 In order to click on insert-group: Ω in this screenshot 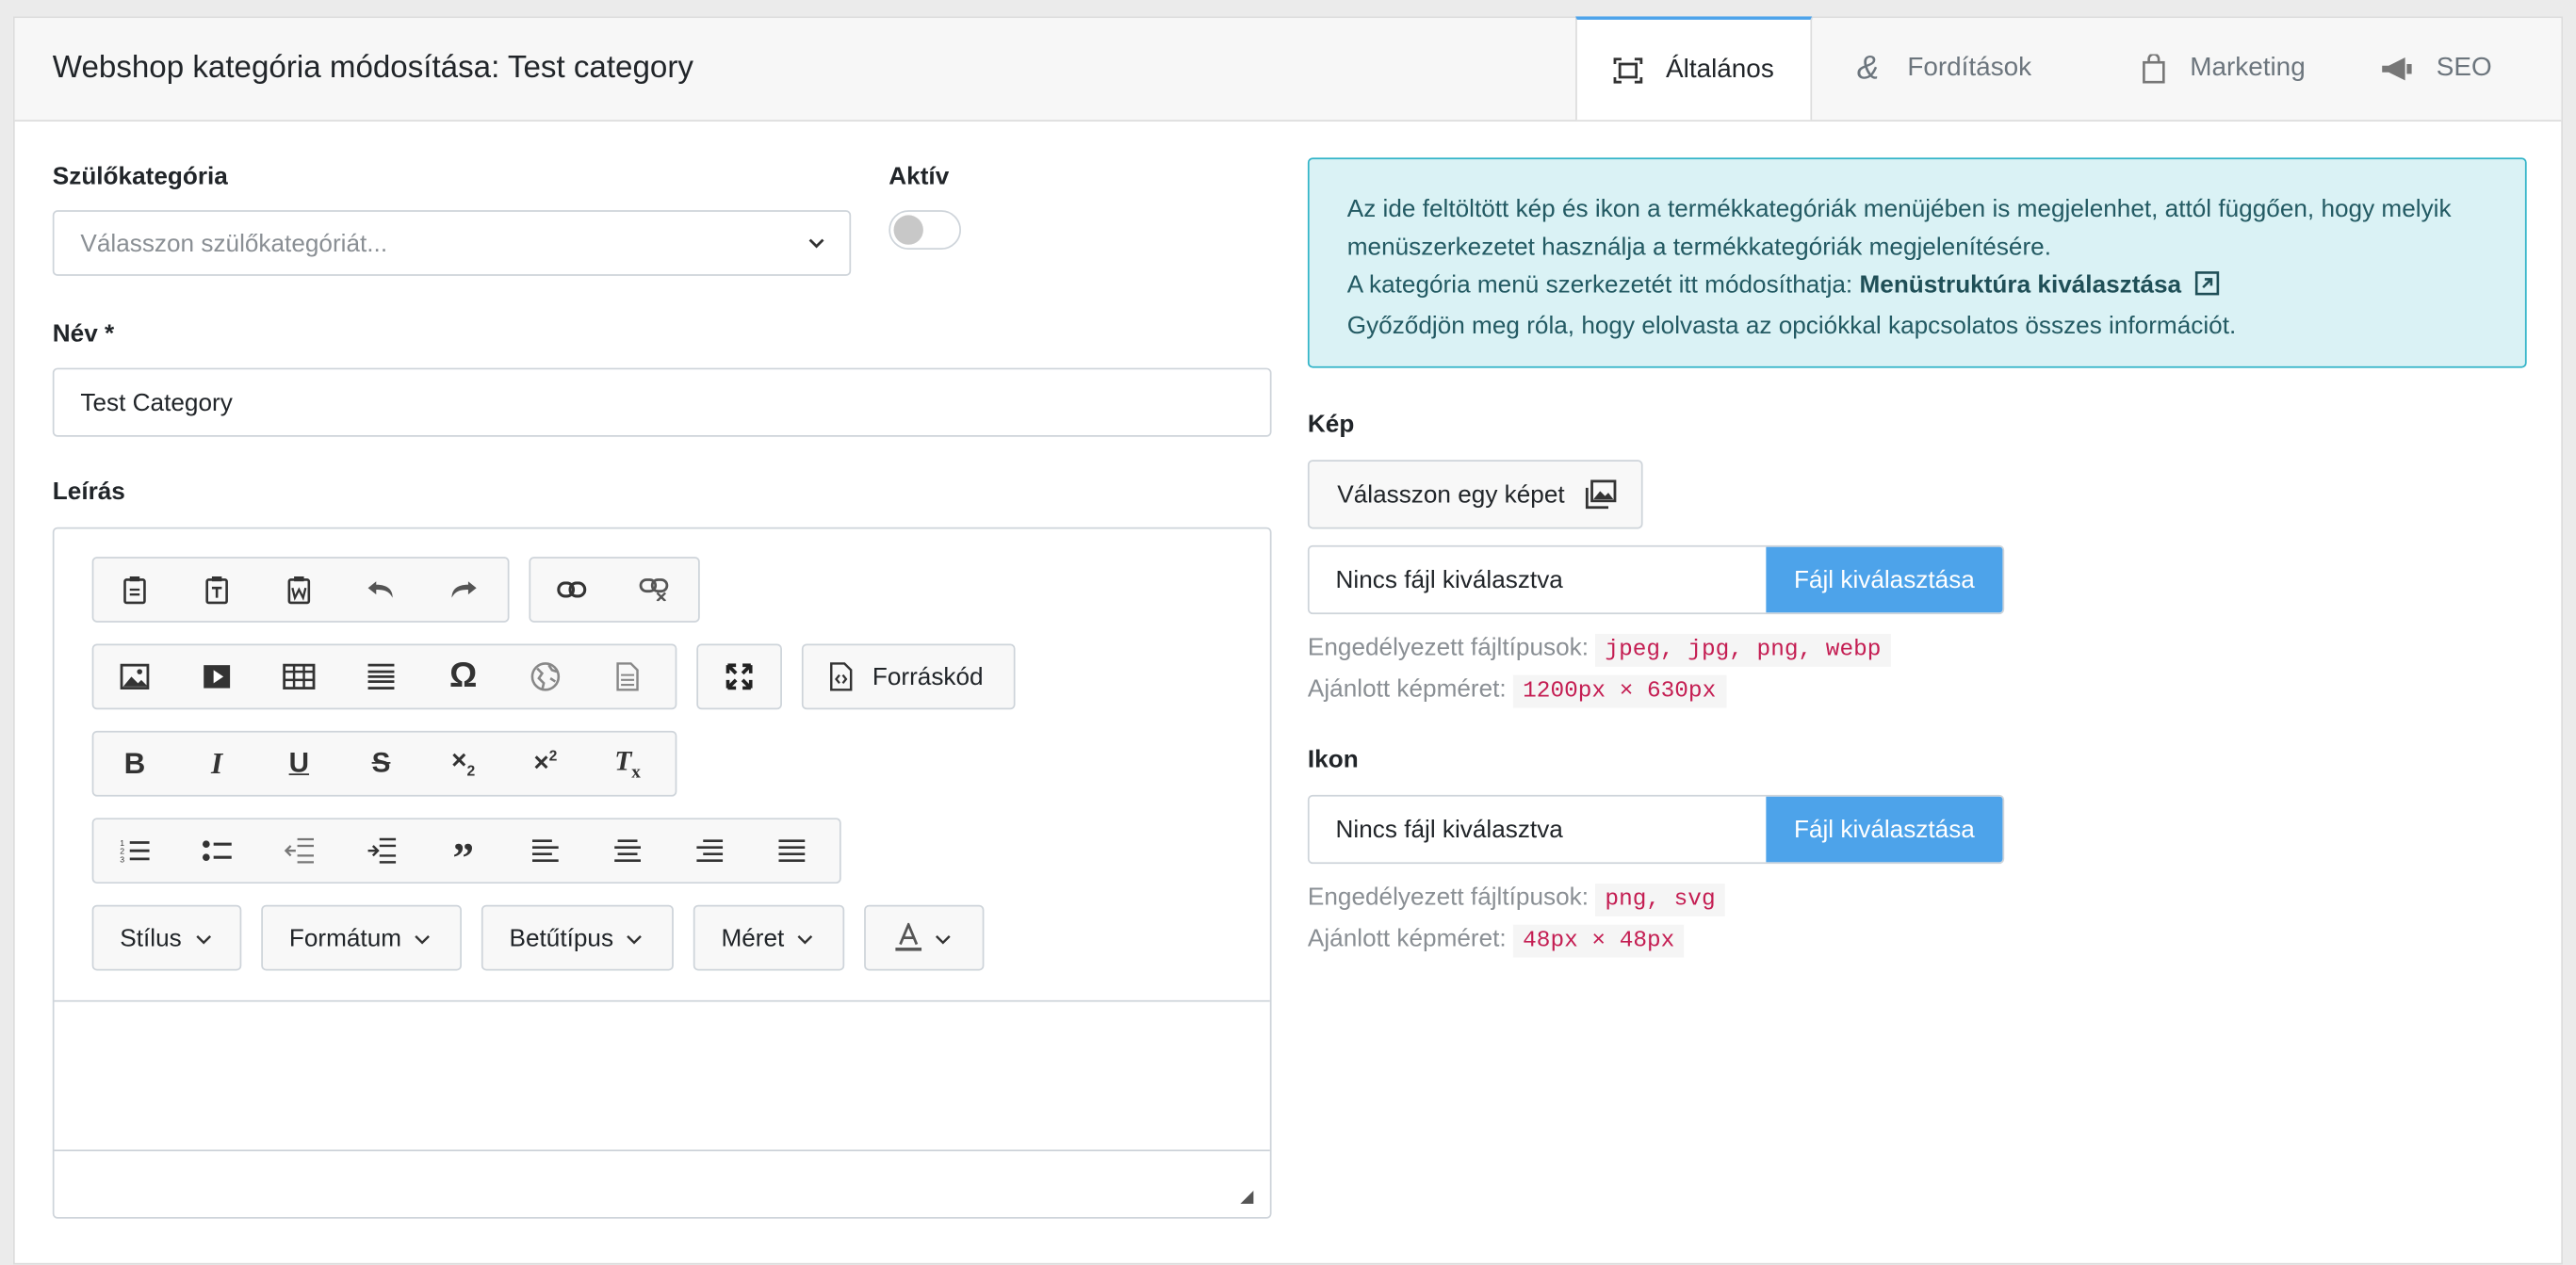, I will do `click(384, 677)`.